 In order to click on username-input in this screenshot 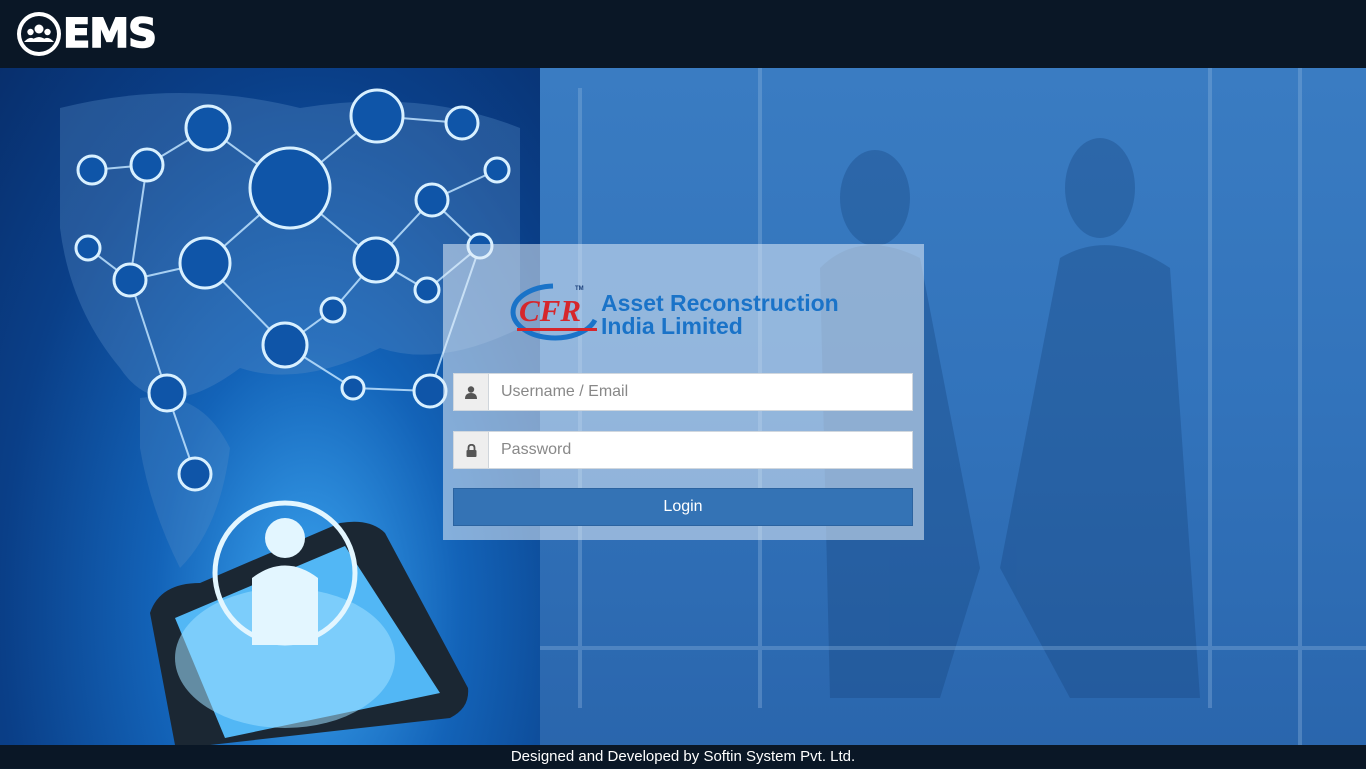, I will do `click(700, 392)`.